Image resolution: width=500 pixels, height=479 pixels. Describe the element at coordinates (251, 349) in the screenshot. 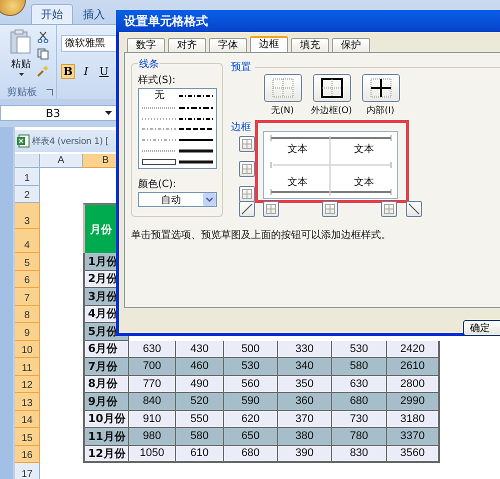

I see `table-cell: 500` at that location.